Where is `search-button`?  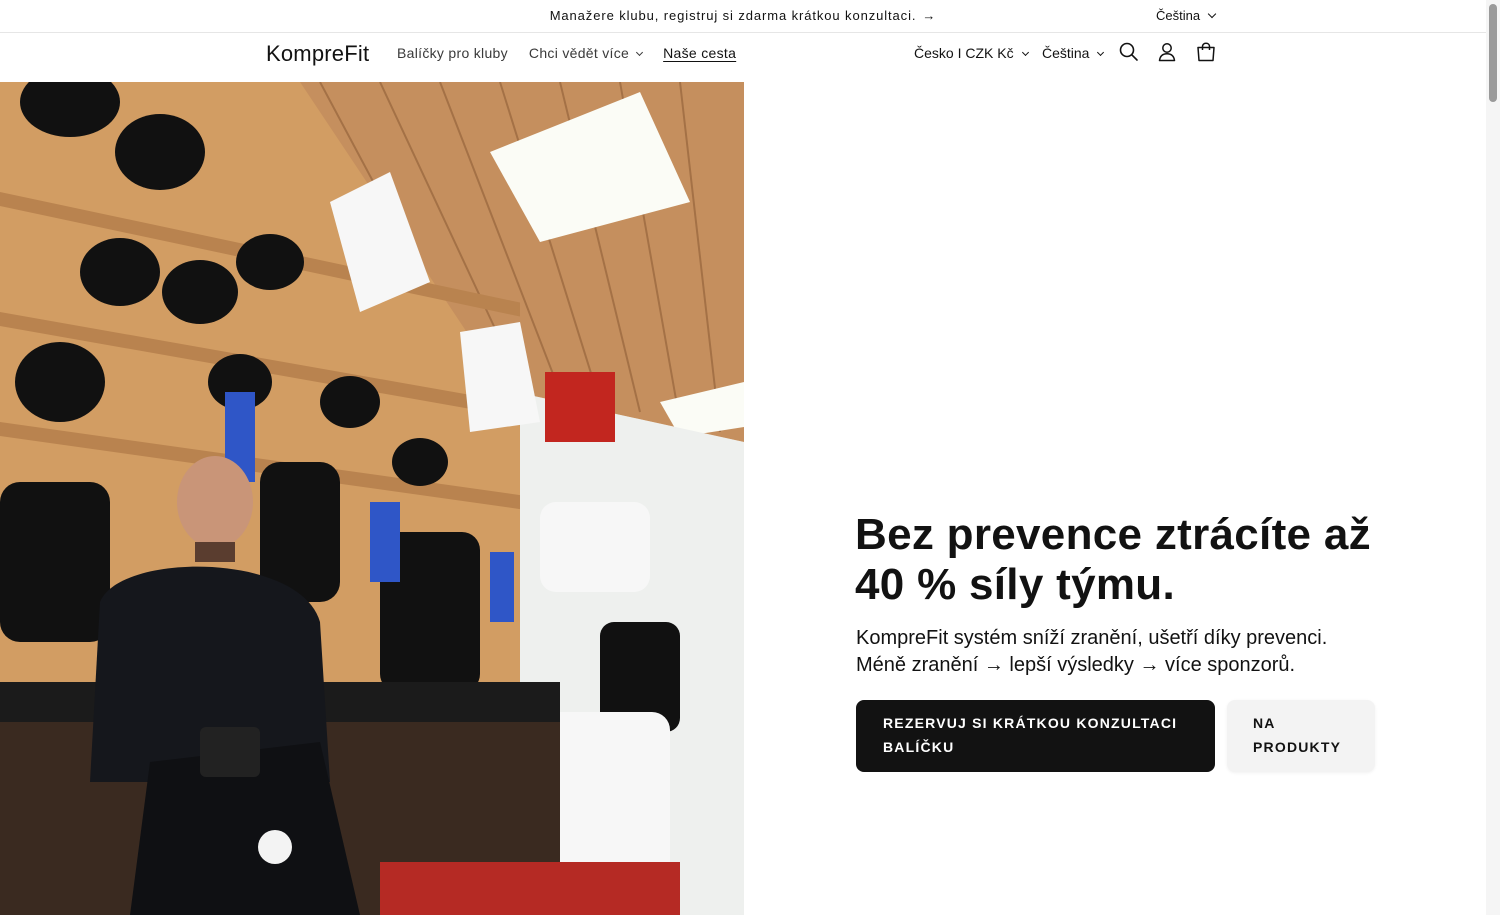 search-button is located at coordinates (1129, 52).